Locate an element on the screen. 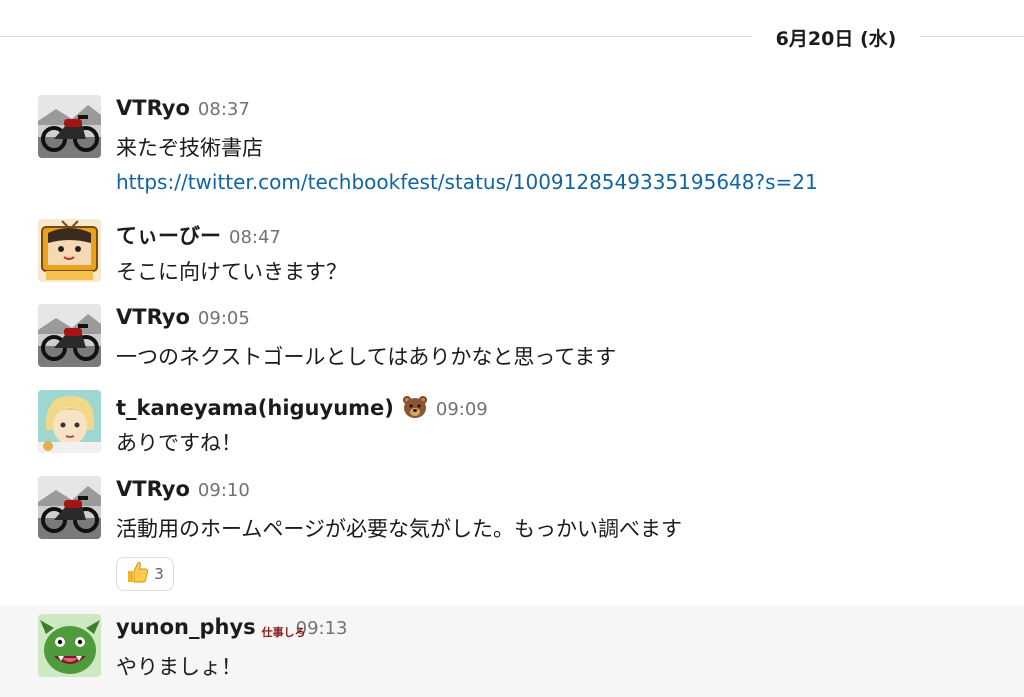 Image resolution: width=1024 pixels, height=697 pixels. divider-line-right is located at coordinates (972, 36).